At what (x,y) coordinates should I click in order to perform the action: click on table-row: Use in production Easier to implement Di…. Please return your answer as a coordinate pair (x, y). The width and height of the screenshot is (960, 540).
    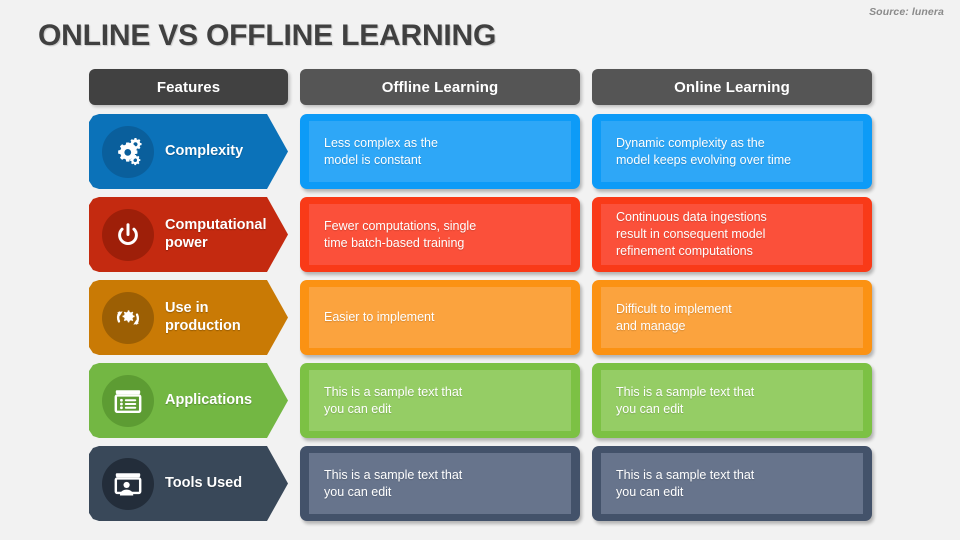
    Looking at the image, I should click on (480, 317).